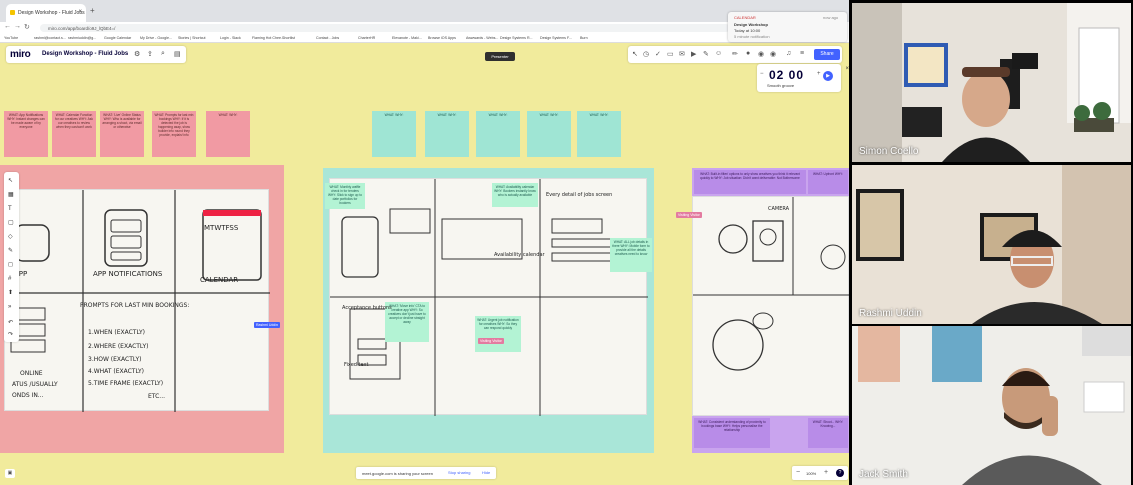 Image resolution: width=1133 pixels, height=485 pixels. What do you see at coordinates (230, 38) in the screenshot?
I see `bookmark-item: Login - Slack` at bounding box center [230, 38].